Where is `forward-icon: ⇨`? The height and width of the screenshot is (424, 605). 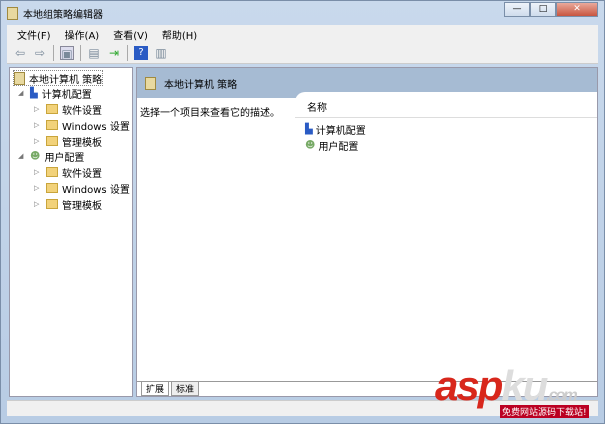
forward-icon: ⇨ is located at coordinates (40, 53).